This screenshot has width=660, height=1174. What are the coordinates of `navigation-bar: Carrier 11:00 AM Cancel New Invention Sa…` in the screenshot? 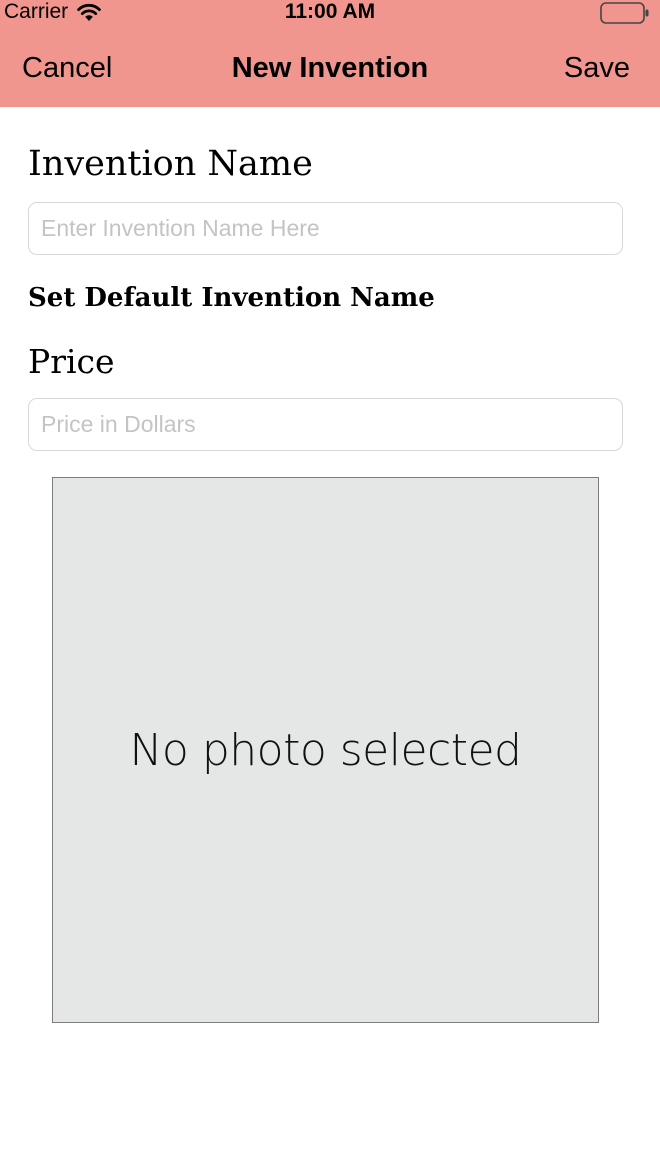 It's located at (330, 53).